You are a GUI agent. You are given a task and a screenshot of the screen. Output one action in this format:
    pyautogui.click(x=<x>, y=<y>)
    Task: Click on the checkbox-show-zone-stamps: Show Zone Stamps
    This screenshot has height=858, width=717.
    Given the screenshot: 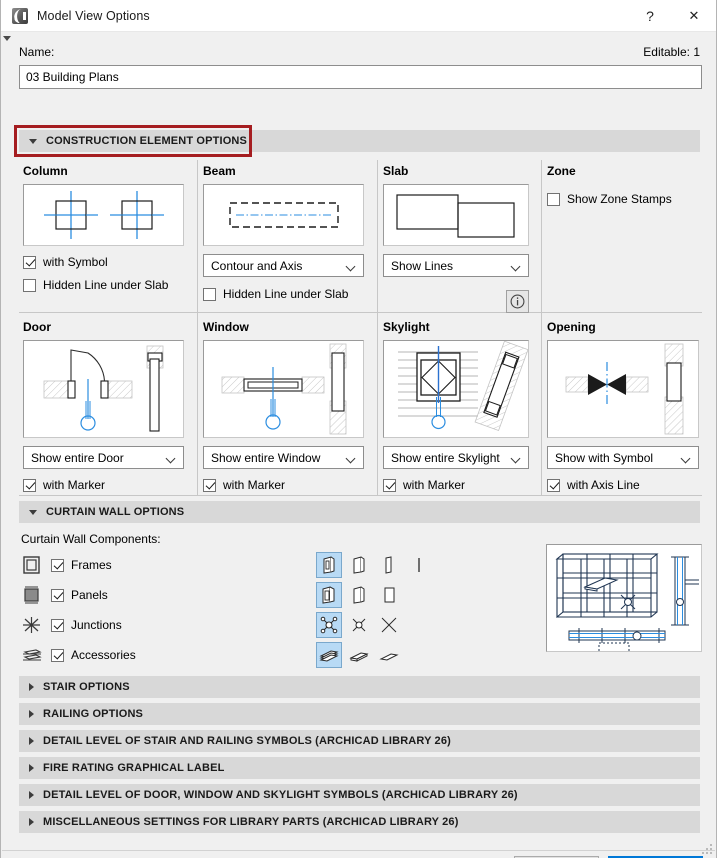 What is the action you would take?
    pyautogui.click(x=623, y=199)
    